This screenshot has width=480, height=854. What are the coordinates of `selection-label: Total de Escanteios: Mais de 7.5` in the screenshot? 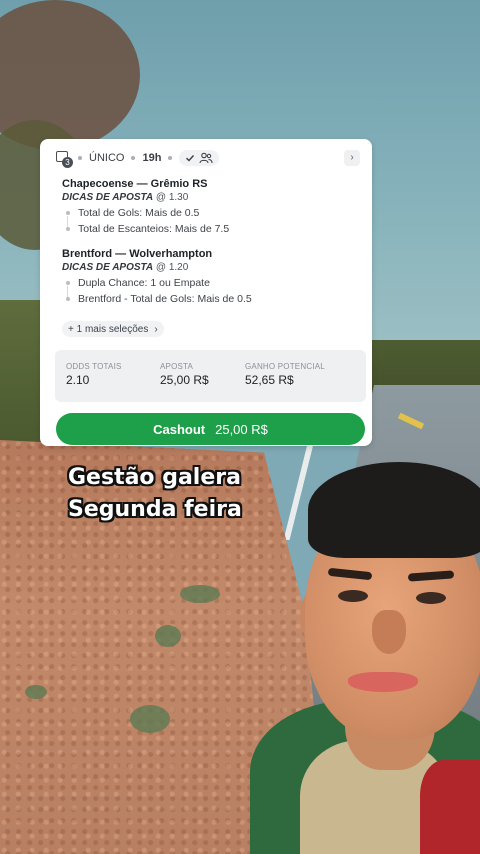 It's located at (154, 229).